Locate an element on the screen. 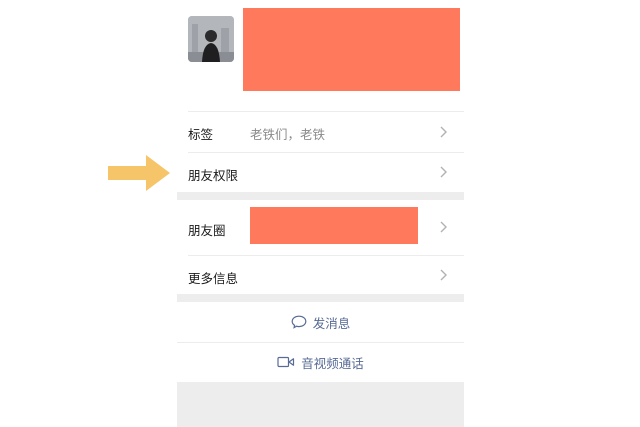 This screenshot has width=640, height=427. annotation-arrow is located at coordinates (139, 173).